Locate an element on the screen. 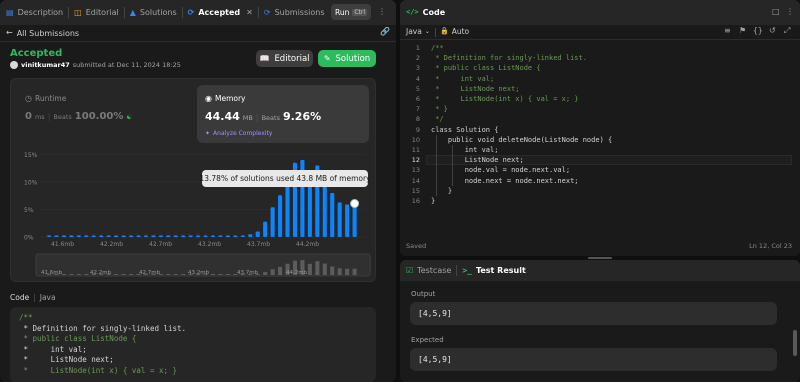 This screenshot has height=382, width=800. all-submissions-link: ← All Submissions is located at coordinates (42, 33).